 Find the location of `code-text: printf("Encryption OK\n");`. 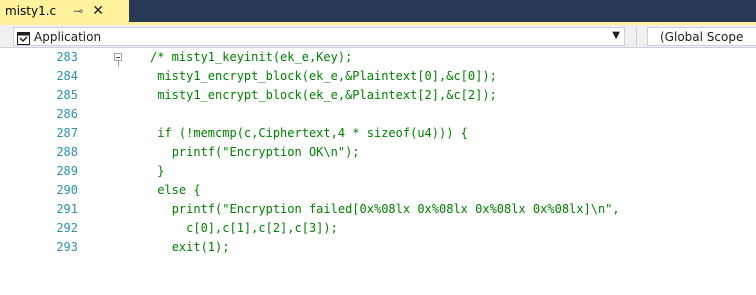

code-text: printf("Encryption OK\n"); is located at coordinates (255, 152).